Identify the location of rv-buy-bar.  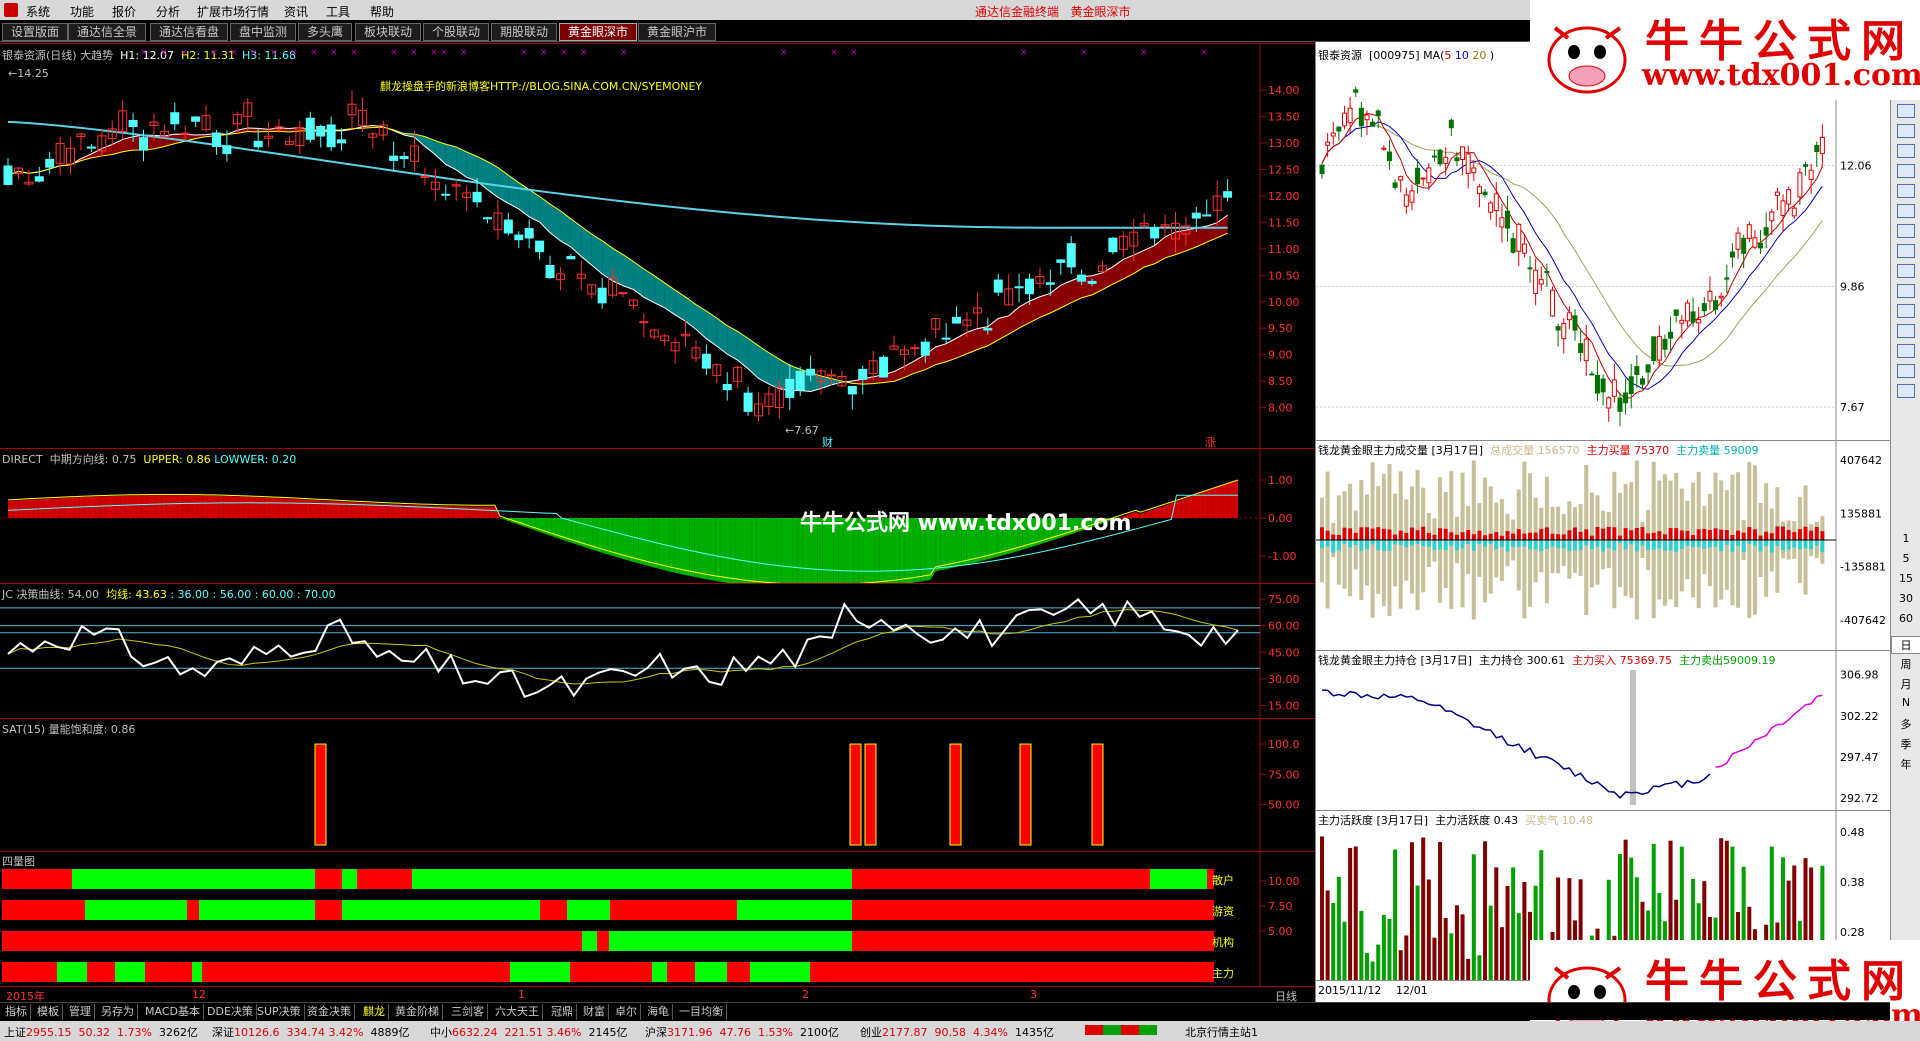
(1496, 536).